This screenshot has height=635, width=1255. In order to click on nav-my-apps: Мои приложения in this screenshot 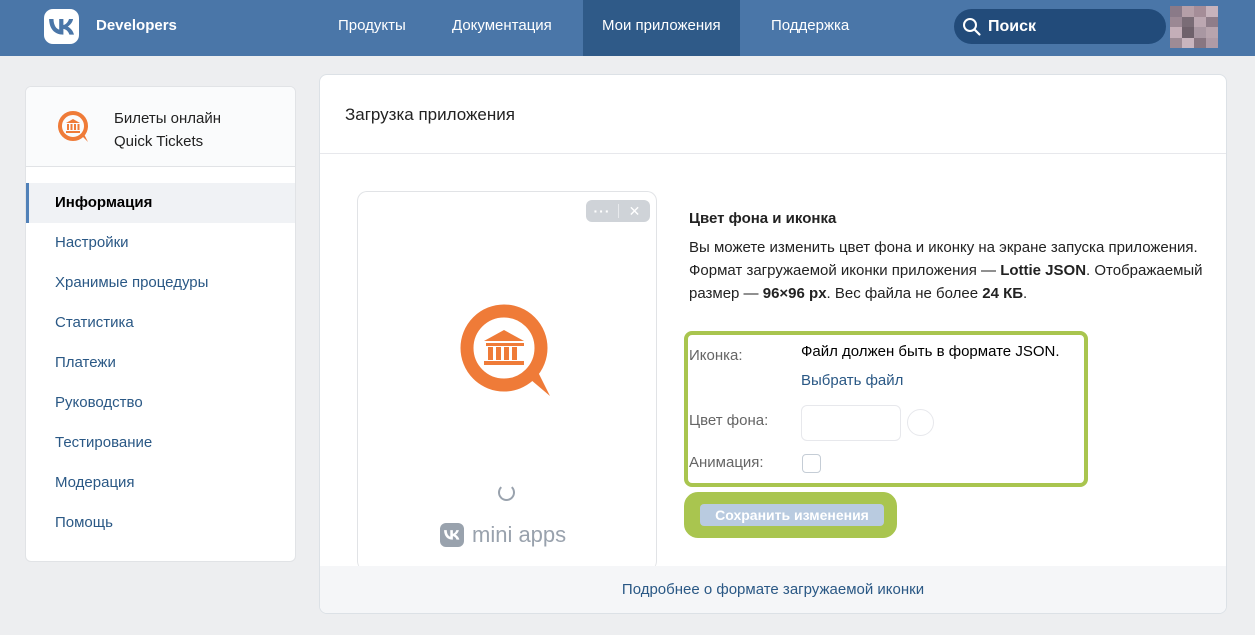, I will do `click(661, 28)`.